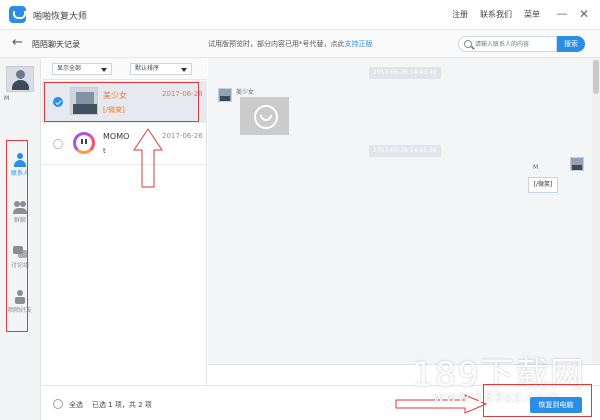 The image size is (600, 420). I want to click on timestamp-badge: 2017-06-28 14:45:30, so click(405, 151).